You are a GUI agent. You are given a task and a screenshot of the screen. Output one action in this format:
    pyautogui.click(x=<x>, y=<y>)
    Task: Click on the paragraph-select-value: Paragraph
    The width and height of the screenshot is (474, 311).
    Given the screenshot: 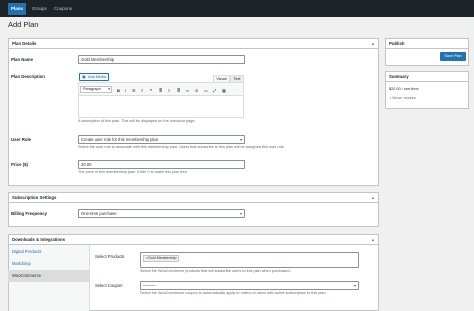 What is the action you would take?
    pyautogui.click(x=92, y=89)
    